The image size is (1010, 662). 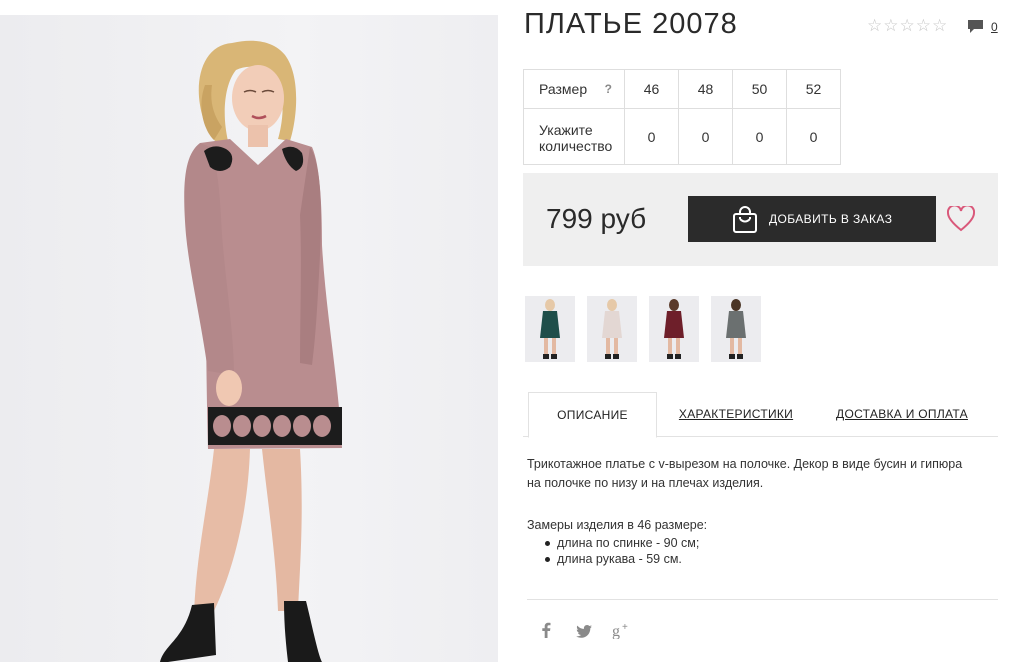 What do you see at coordinates (631, 24) in the screenshot?
I see `product-title: ПЛАТЬЕ 20078` at bounding box center [631, 24].